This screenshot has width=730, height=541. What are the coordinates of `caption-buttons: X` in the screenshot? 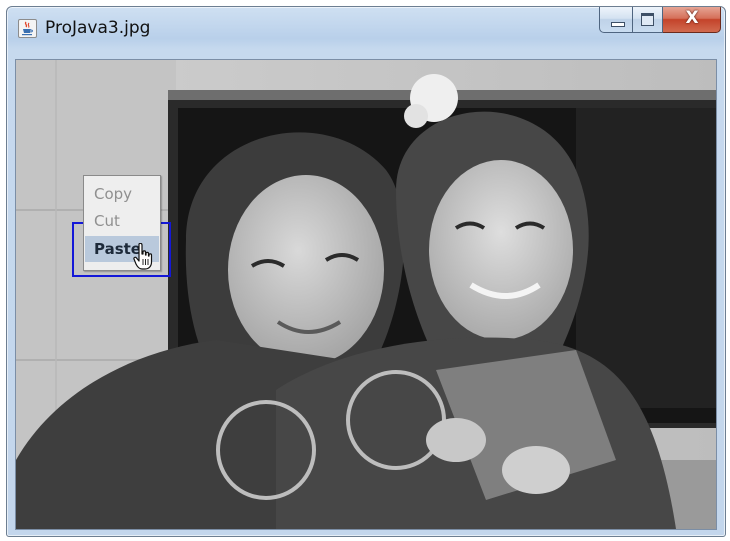 It's located at (660, 20).